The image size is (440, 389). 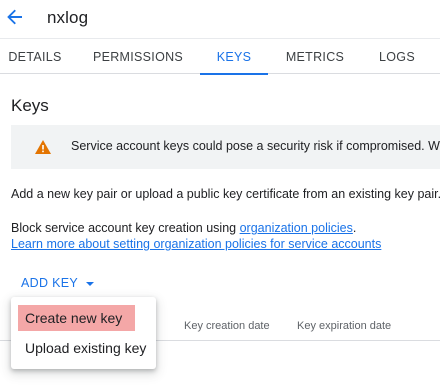 I want to click on column-key-creation-date: Key creation date, so click(x=227, y=326).